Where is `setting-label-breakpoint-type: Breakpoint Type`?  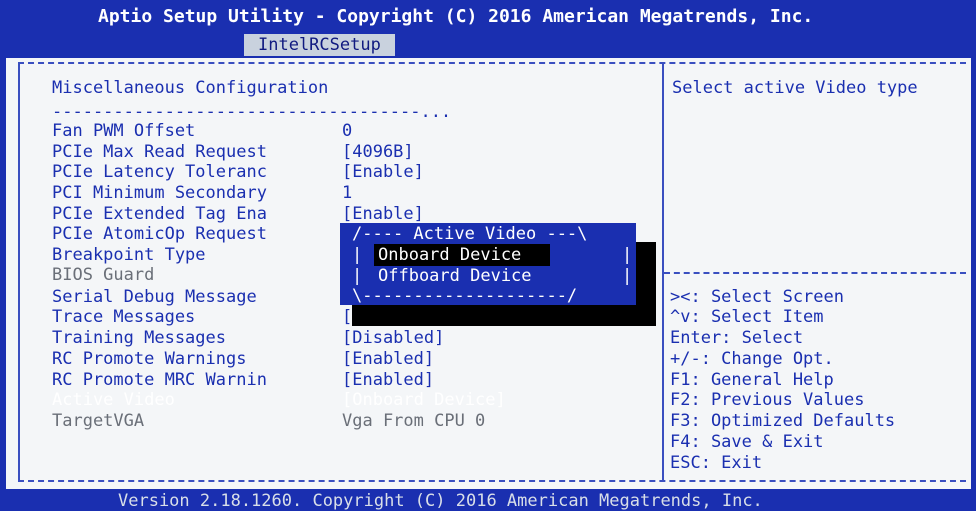
setting-label-breakpoint-type: Breakpoint Type is located at coordinates (129, 255).